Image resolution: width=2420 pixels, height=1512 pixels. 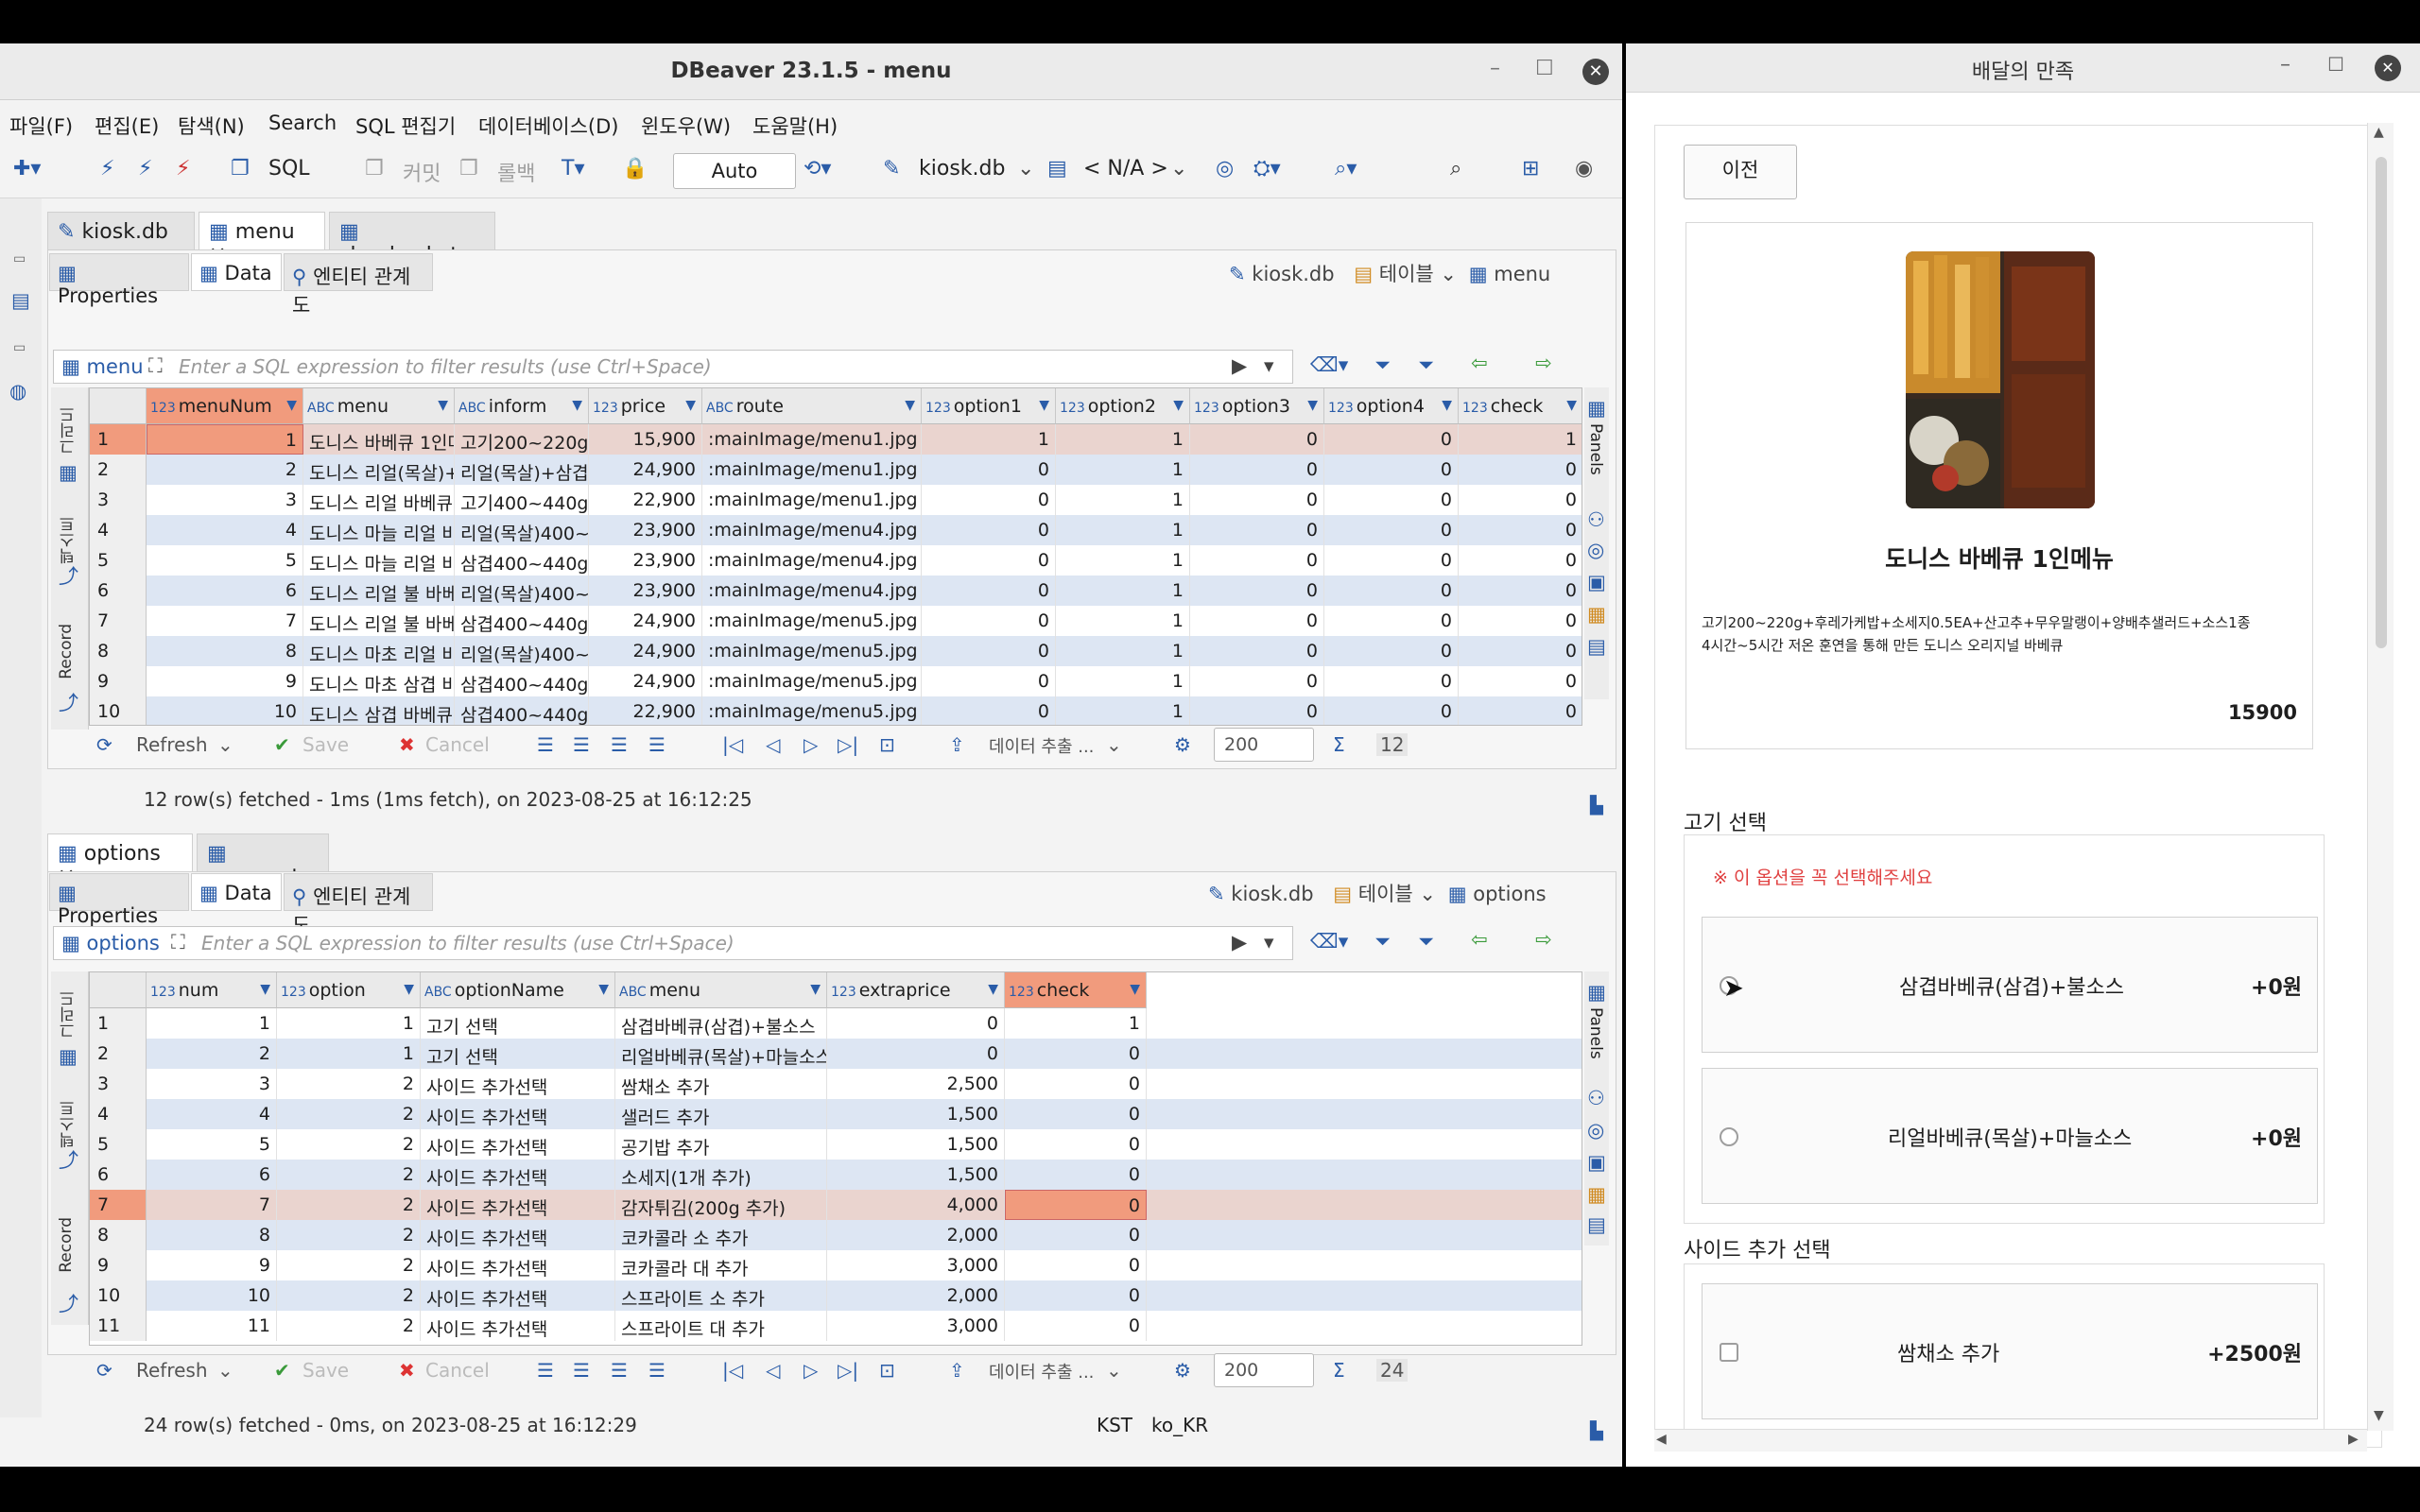 I want to click on cell-price: 23,900, so click(x=646, y=560).